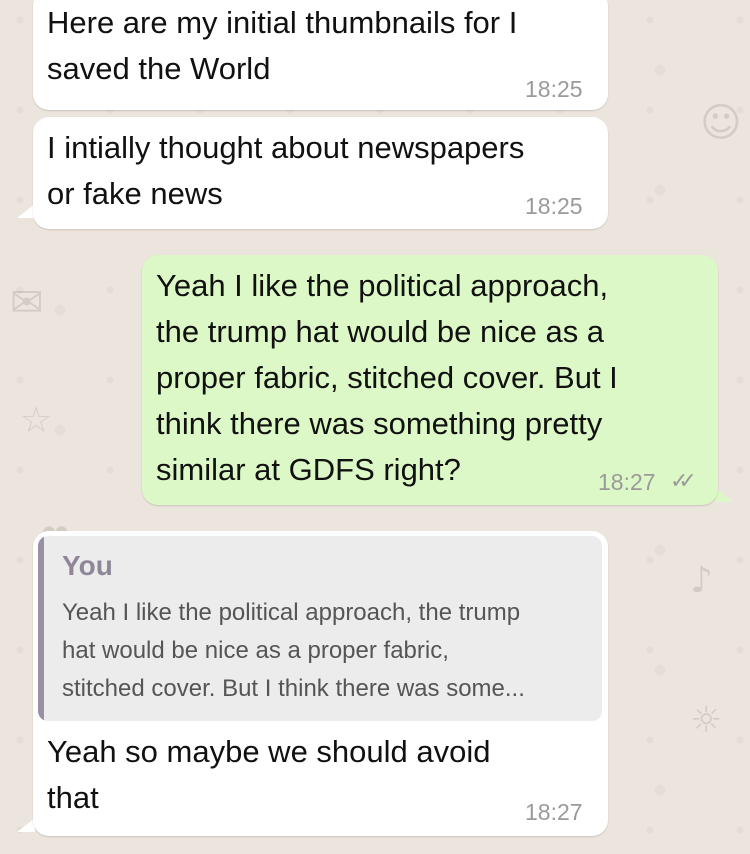  What do you see at coordinates (683, 481) in the screenshot?
I see `double-check-icon: ✓✓` at bounding box center [683, 481].